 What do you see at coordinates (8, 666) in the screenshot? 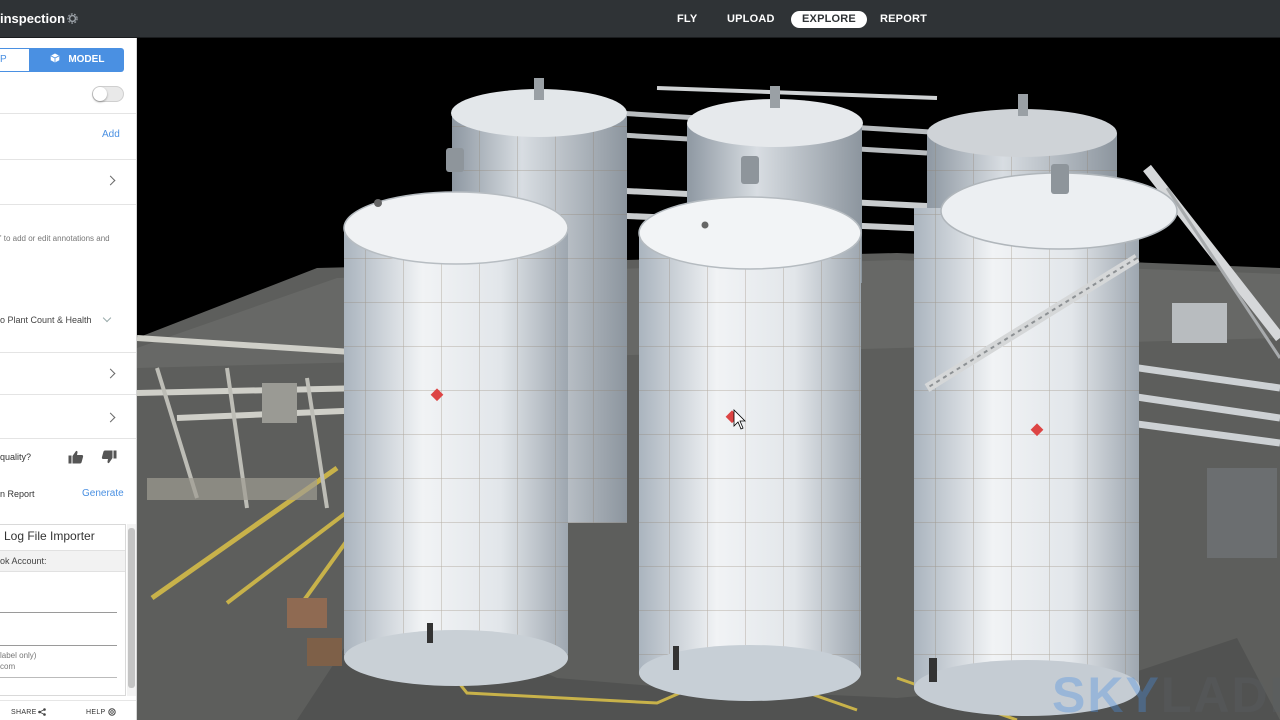
I see `email-hint-text: com` at bounding box center [8, 666].